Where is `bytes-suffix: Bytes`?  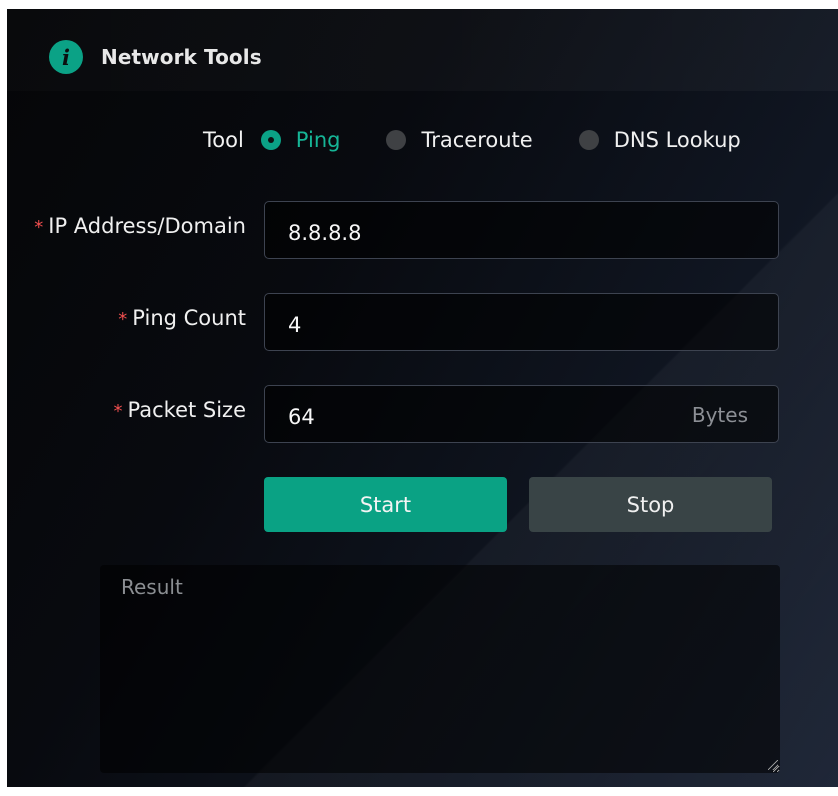 bytes-suffix: Bytes is located at coordinates (719, 415).